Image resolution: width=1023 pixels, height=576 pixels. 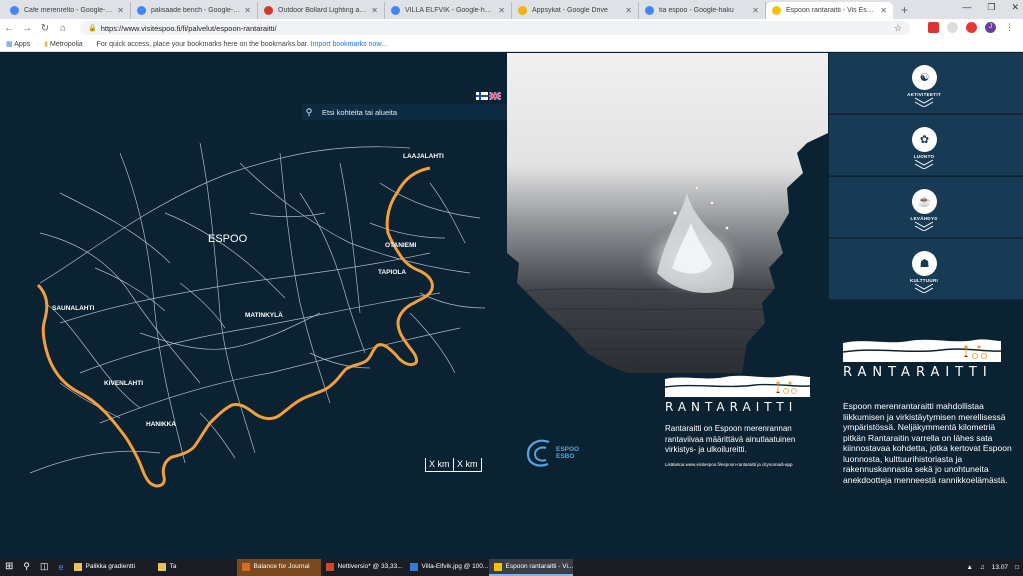 I want to click on browser-tab: Appsykat - Google Drive ✕, so click(x=575, y=10).